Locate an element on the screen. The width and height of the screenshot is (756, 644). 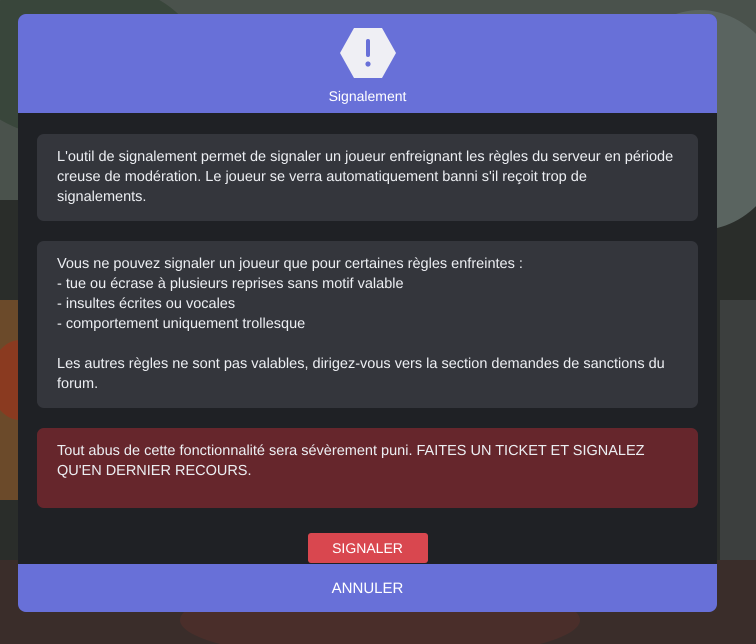
report-button: SIGNALER is located at coordinates (368, 548).